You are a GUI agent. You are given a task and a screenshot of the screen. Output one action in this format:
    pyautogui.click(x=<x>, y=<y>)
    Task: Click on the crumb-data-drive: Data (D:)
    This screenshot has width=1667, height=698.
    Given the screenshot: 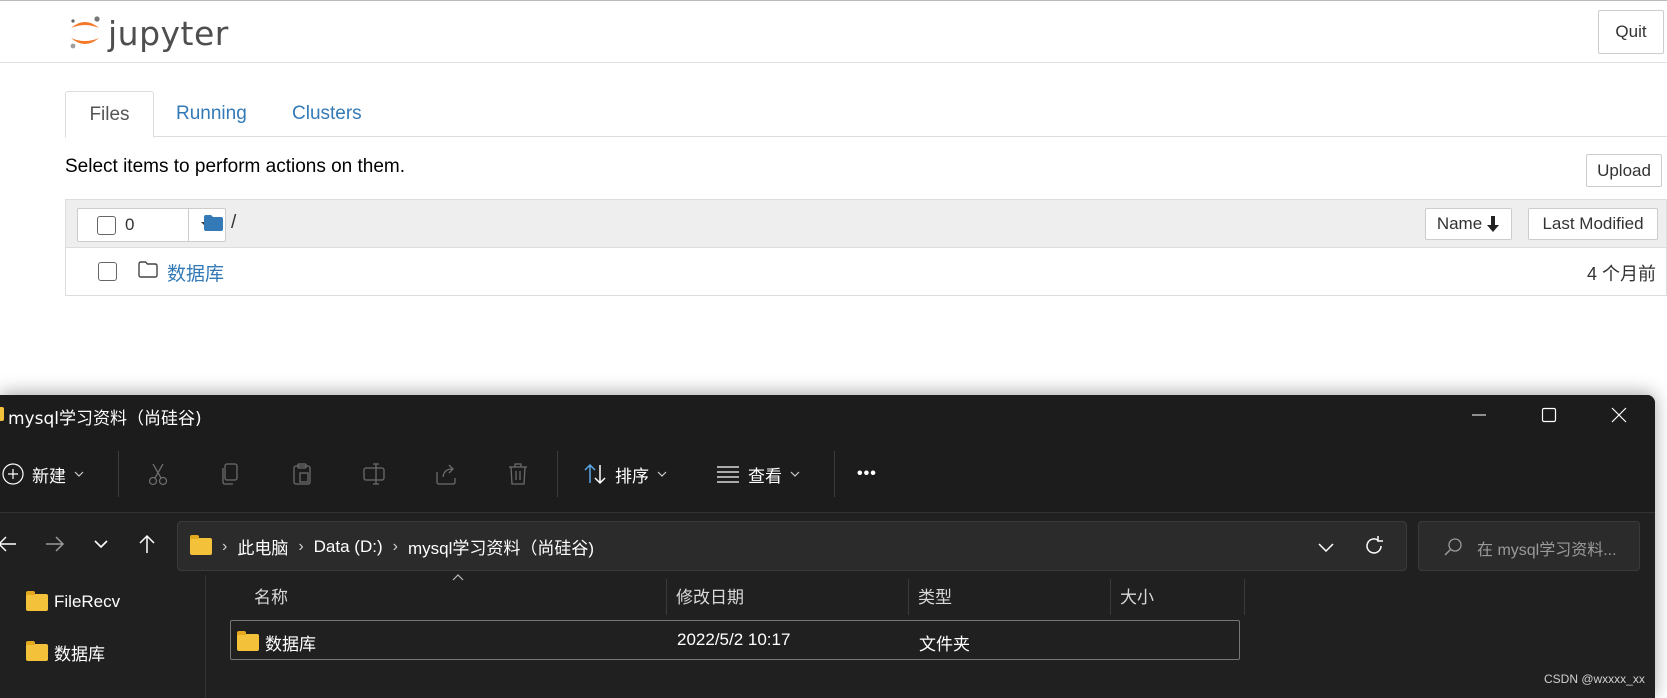 What is the action you would take?
    pyautogui.click(x=348, y=547)
    